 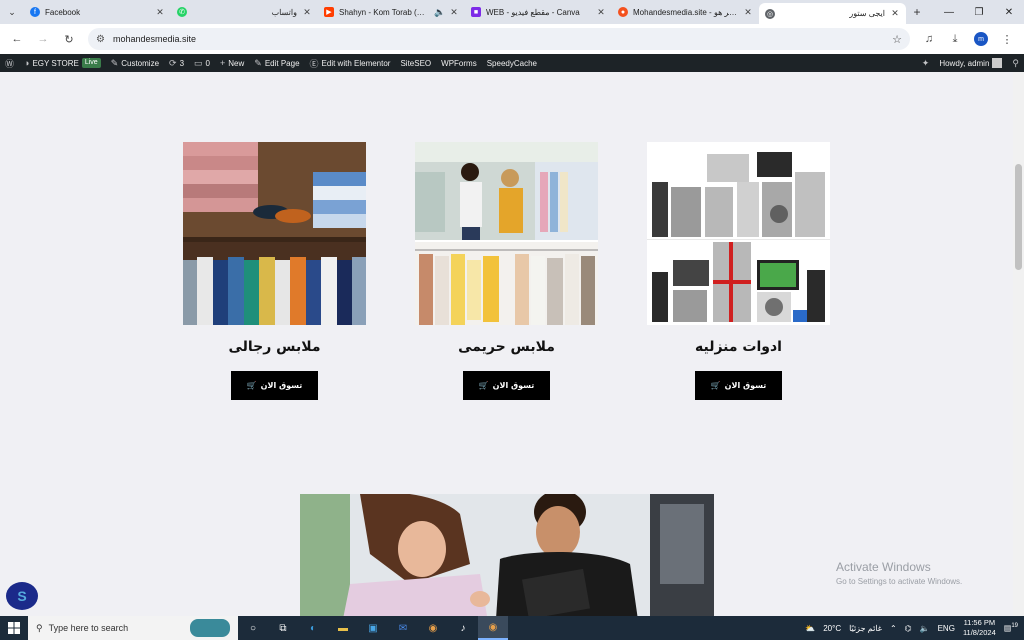 I want to click on category-card-men: ملابس رجالى 🛒 تسوق الان, so click(x=274, y=271).